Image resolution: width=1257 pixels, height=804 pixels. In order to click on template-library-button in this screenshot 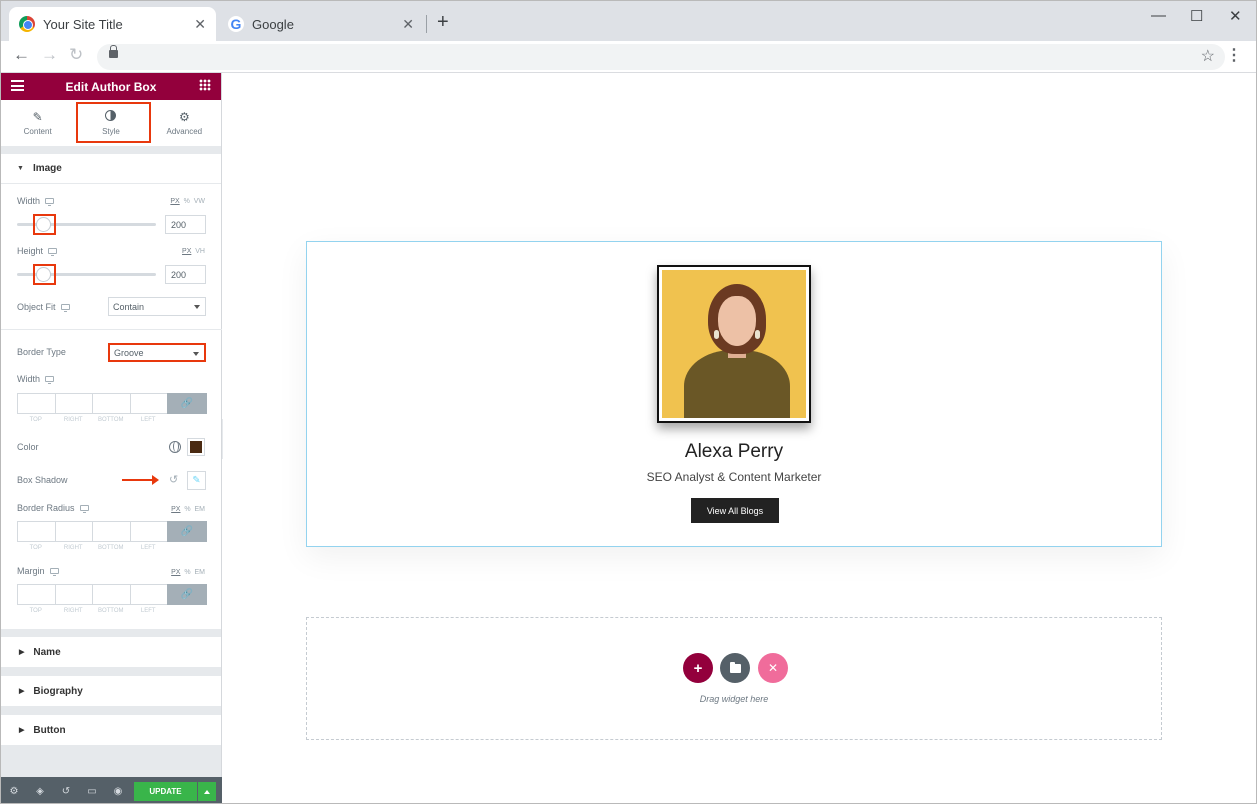, I will do `click(735, 668)`.